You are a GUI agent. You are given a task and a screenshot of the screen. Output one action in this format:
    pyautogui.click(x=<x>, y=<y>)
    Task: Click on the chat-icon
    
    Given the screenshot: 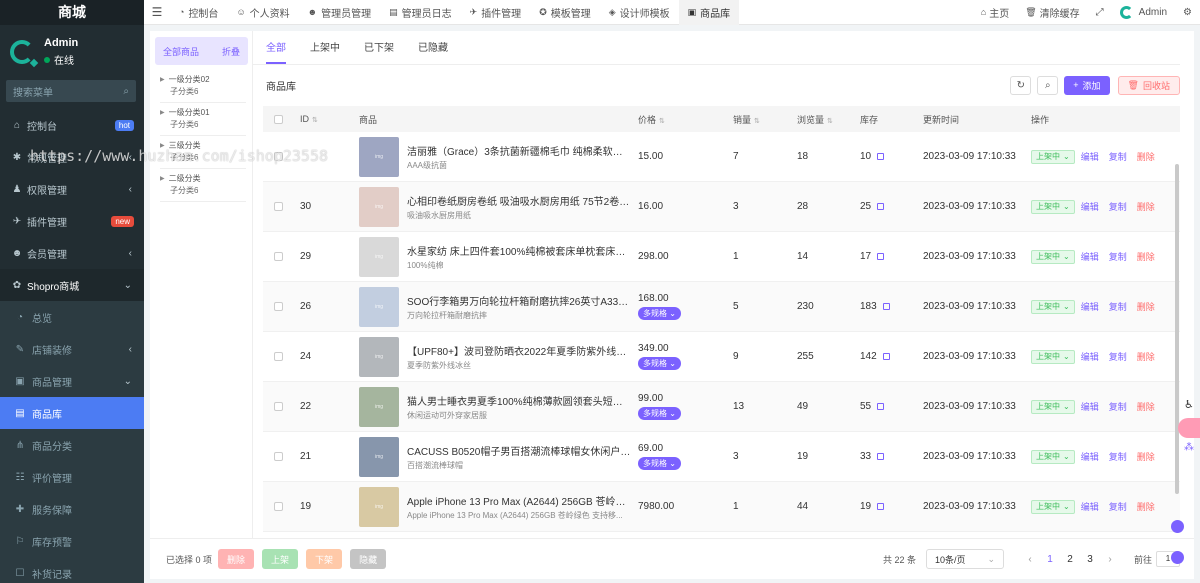 What is the action you would take?
    pyautogui.click(x=1177, y=557)
    